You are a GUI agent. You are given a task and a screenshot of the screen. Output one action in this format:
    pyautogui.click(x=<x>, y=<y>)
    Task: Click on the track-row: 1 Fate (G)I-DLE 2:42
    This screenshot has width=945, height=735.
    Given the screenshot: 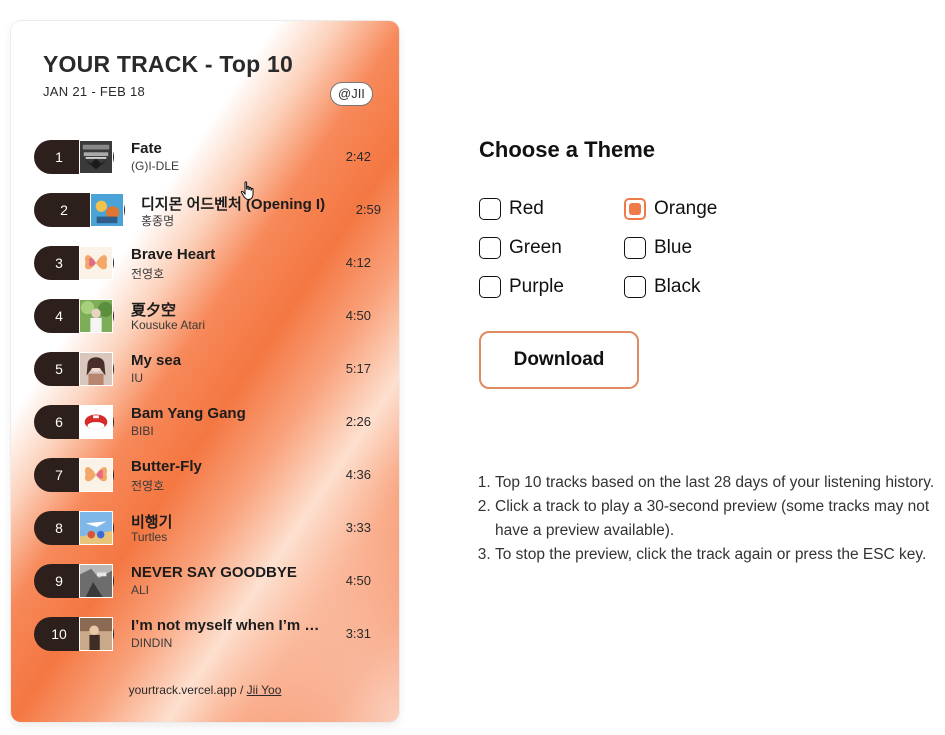 What is the action you would take?
    pyautogui.click(x=209, y=157)
    